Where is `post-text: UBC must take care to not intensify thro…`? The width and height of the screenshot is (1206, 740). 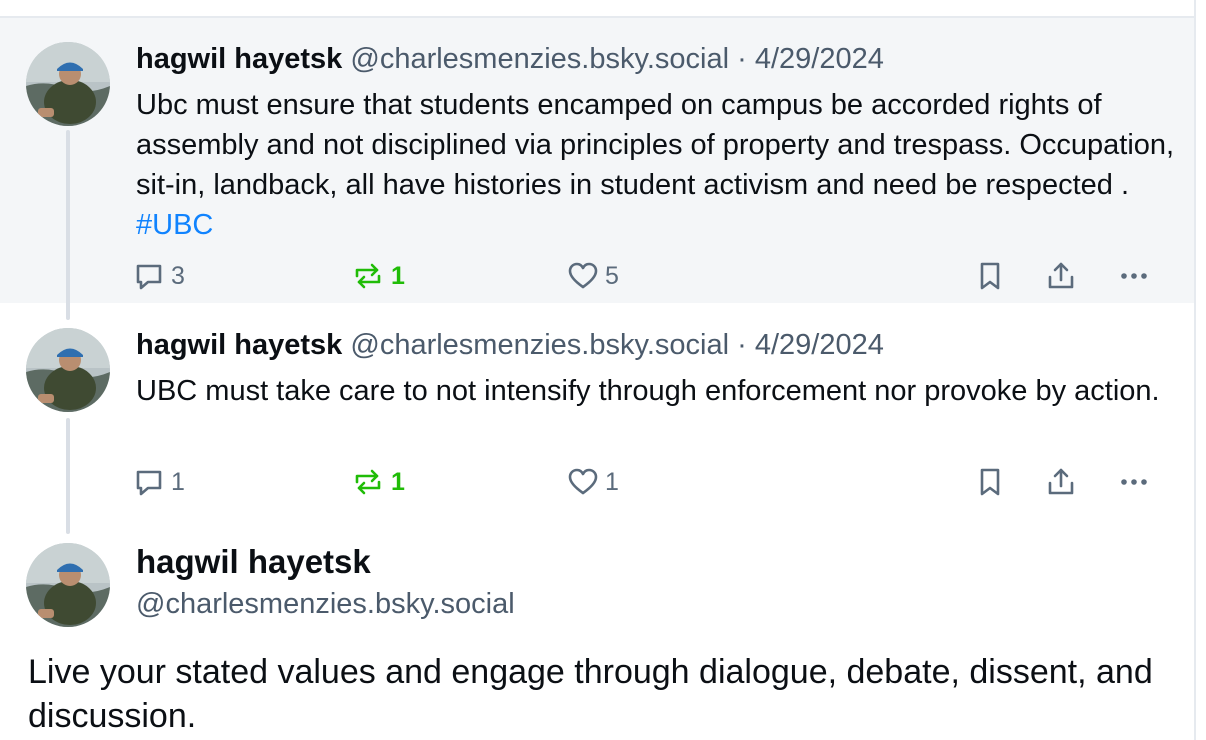
post-text: UBC must take care to not intensify thro… is located at coordinates (648, 391).